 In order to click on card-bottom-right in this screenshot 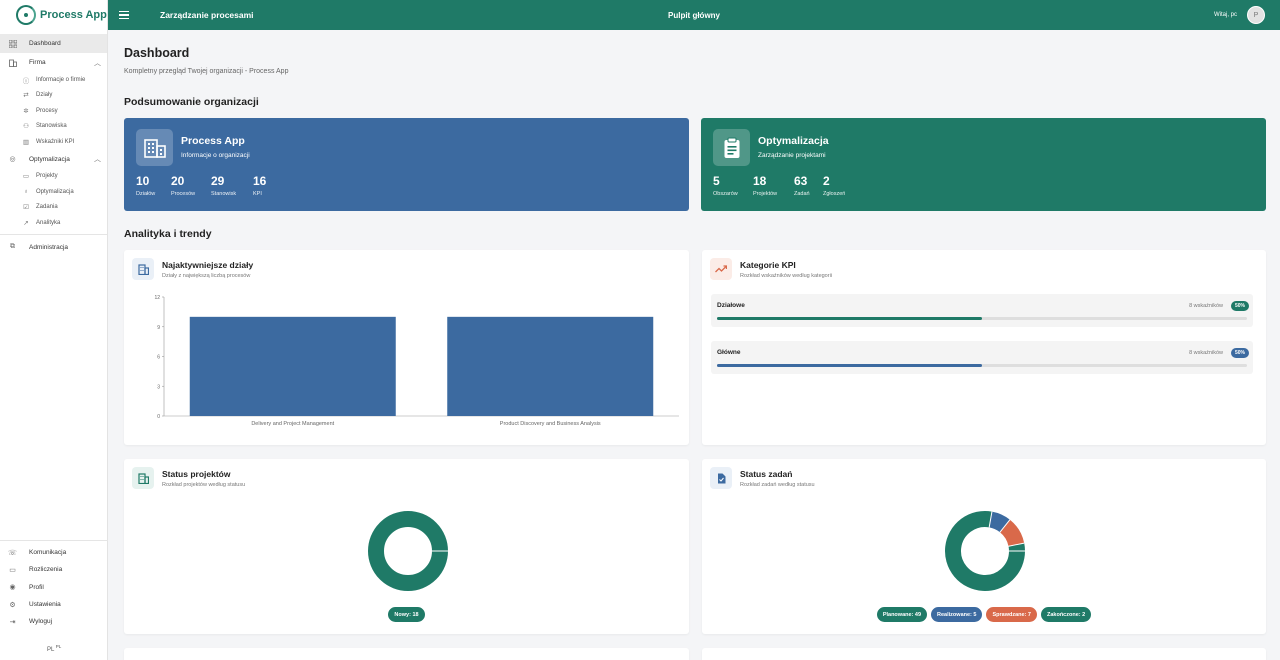, I will do `click(984, 654)`.